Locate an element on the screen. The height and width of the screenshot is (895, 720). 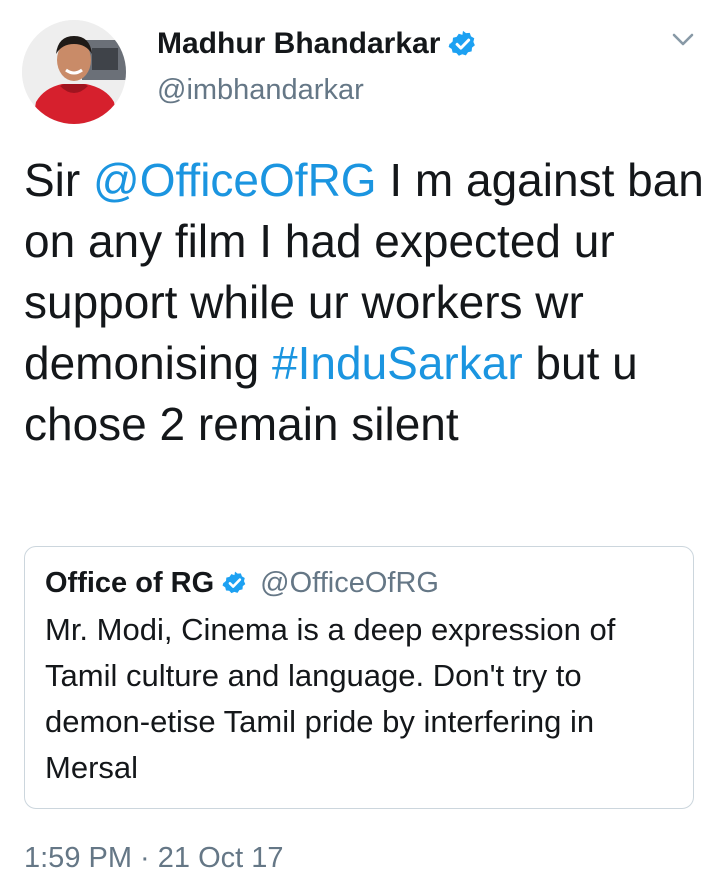
mention-link: @OfficeOfRG is located at coordinates (235, 180).